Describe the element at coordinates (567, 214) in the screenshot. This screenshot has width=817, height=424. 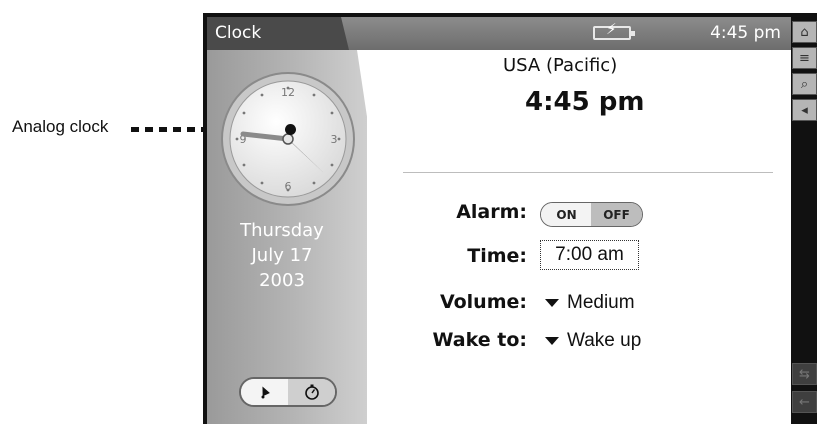
I see `alarm-on-button: ON` at that location.